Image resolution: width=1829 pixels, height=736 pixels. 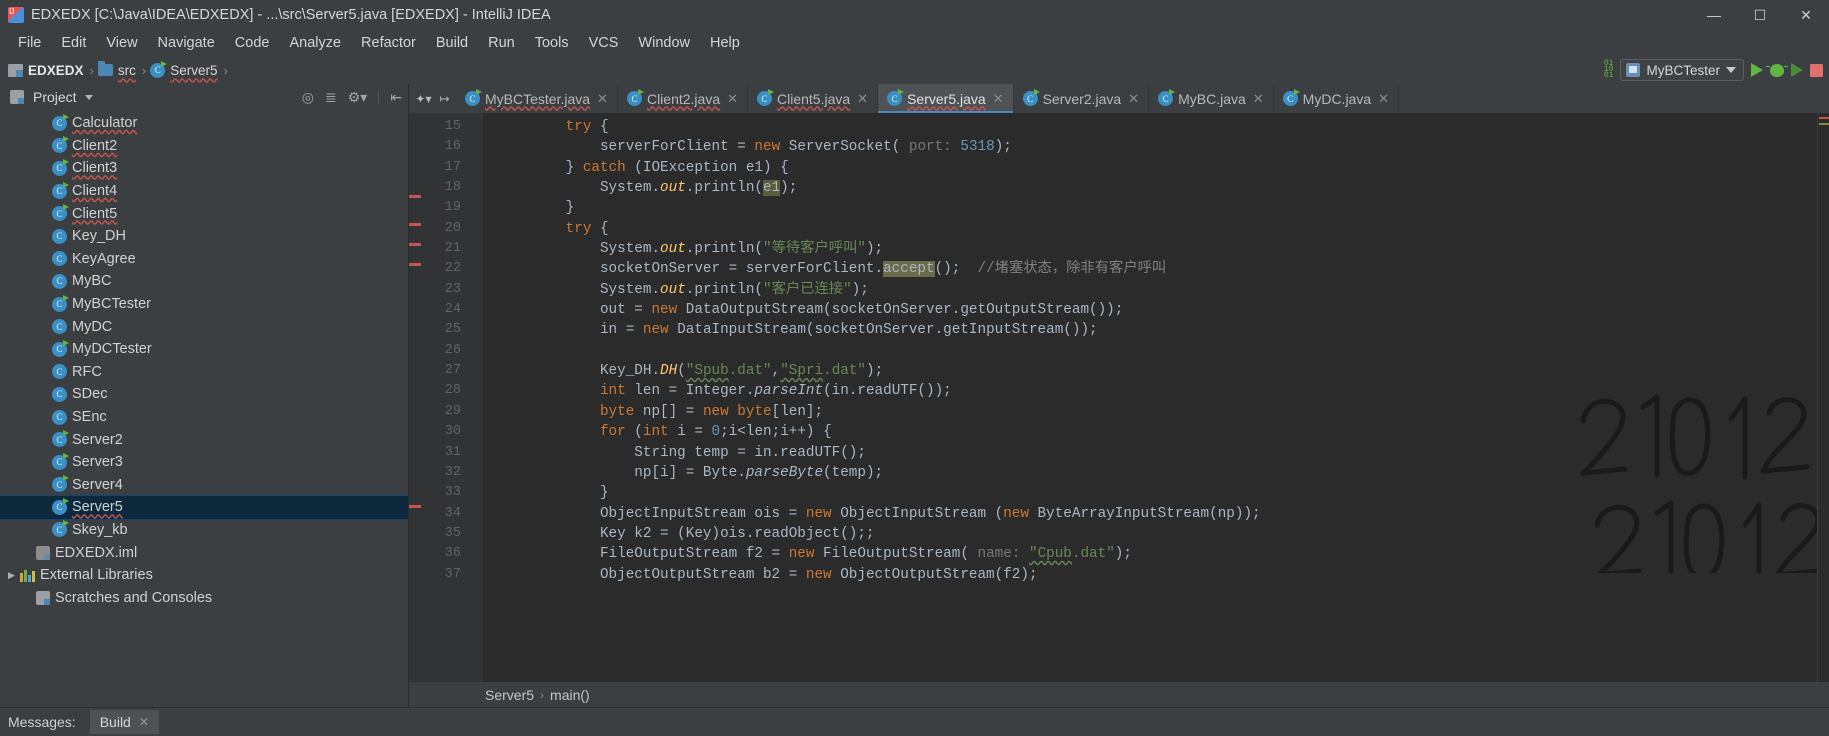 What do you see at coordinates (73, 43) in the screenshot?
I see `menu-edit: Edit` at bounding box center [73, 43].